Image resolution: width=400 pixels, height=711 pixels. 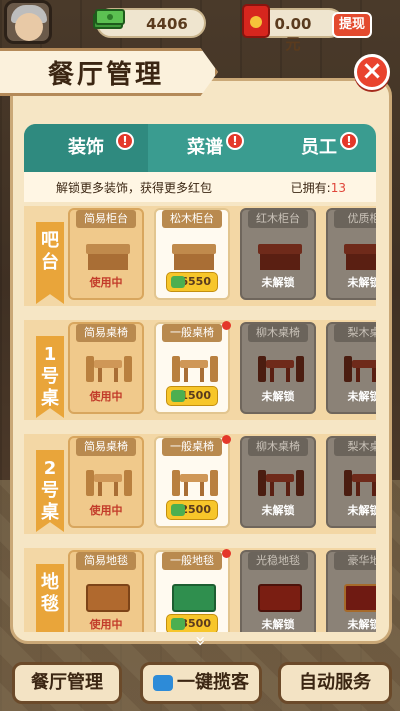 I want to click on item-name: 红木柜台, so click(x=278, y=219).